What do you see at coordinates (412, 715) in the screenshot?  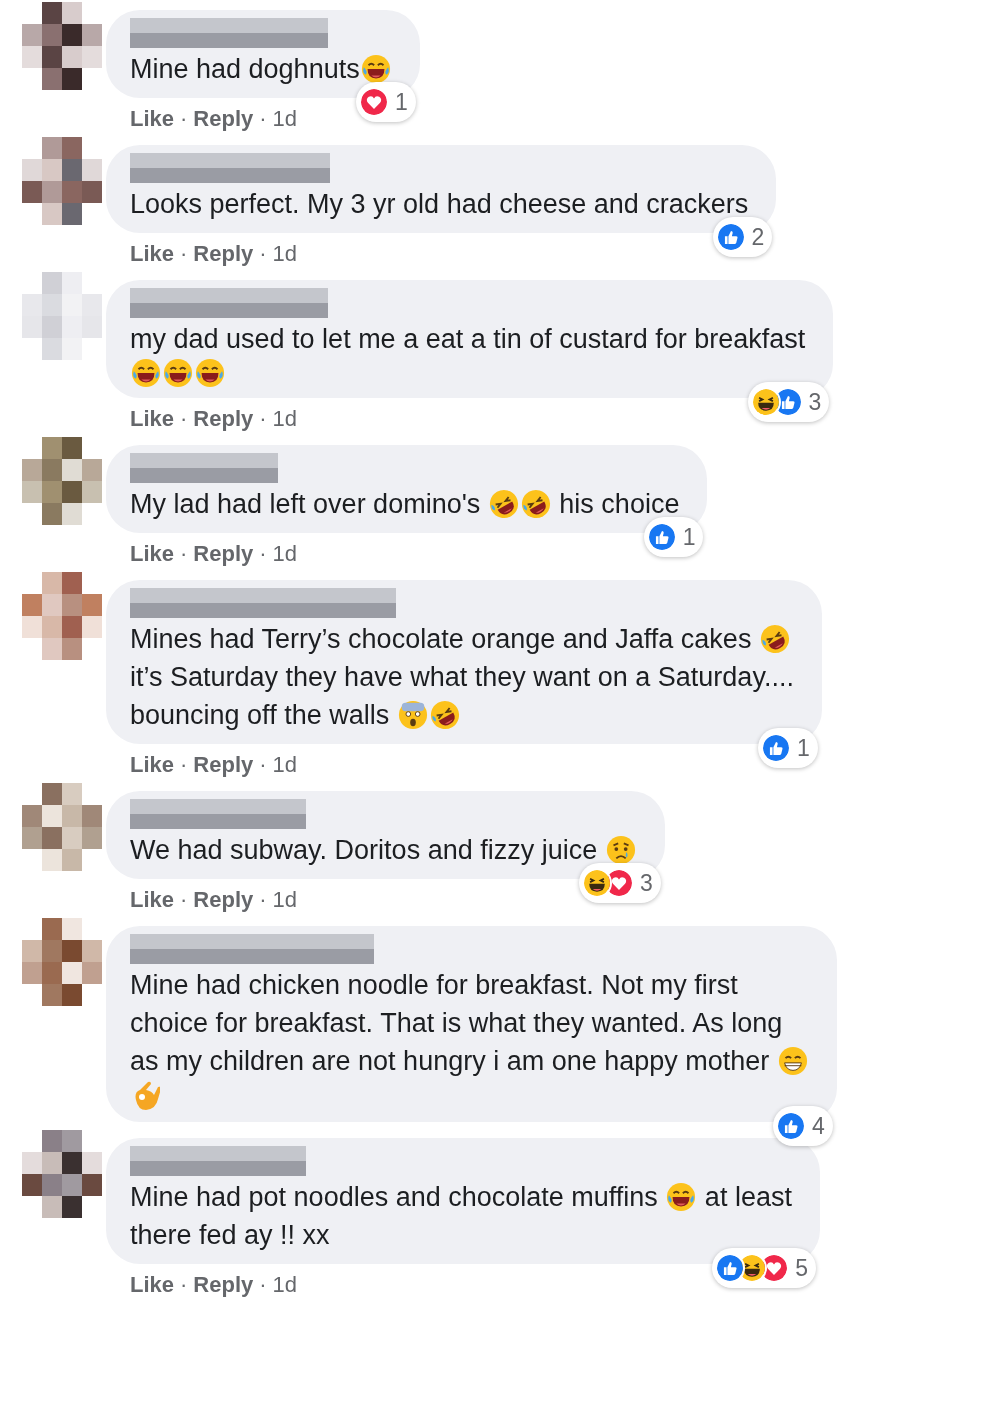 I see `shocked-face-icon` at bounding box center [412, 715].